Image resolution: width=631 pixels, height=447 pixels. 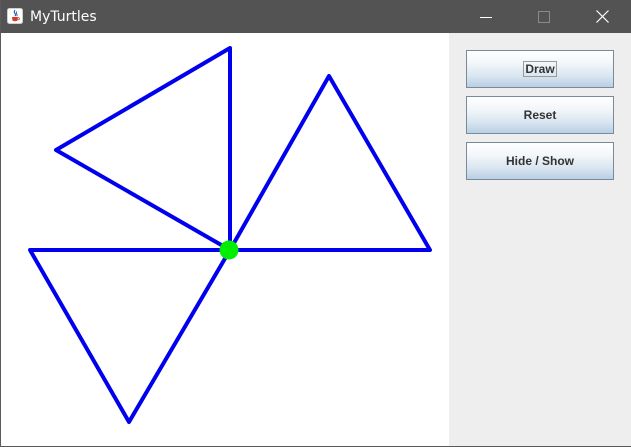 I want to click on draw-button-label: Draw, so click(x=540, y=69).